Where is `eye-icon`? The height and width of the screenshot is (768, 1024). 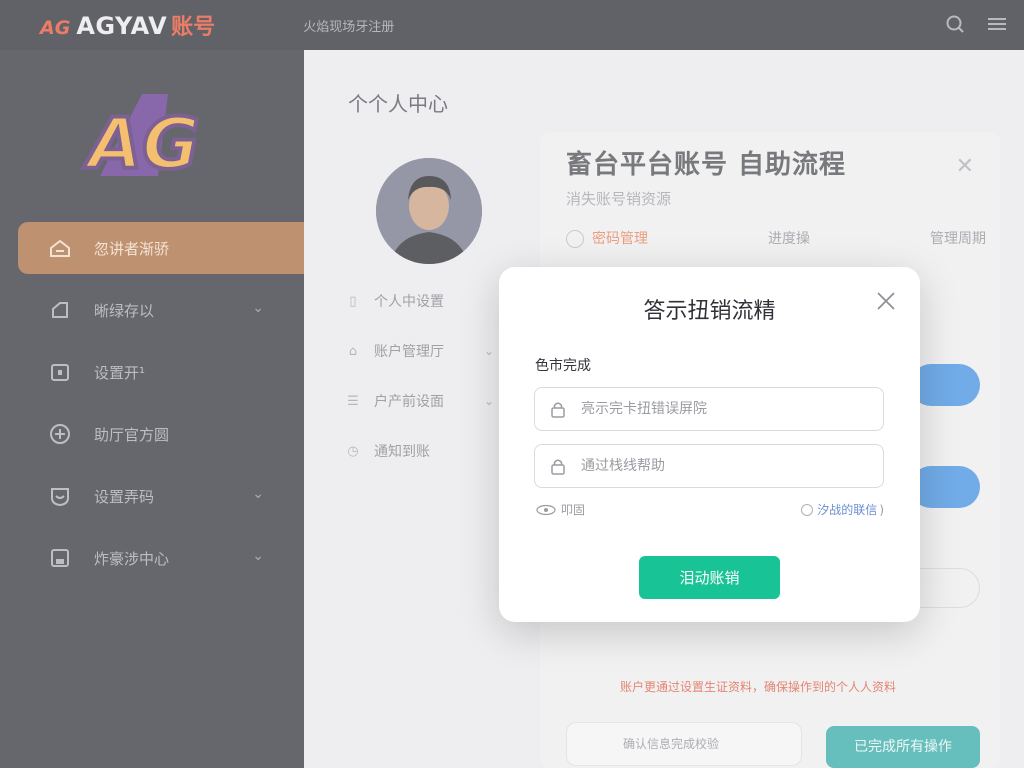
eye-icon is located at coordinates (546, 509).